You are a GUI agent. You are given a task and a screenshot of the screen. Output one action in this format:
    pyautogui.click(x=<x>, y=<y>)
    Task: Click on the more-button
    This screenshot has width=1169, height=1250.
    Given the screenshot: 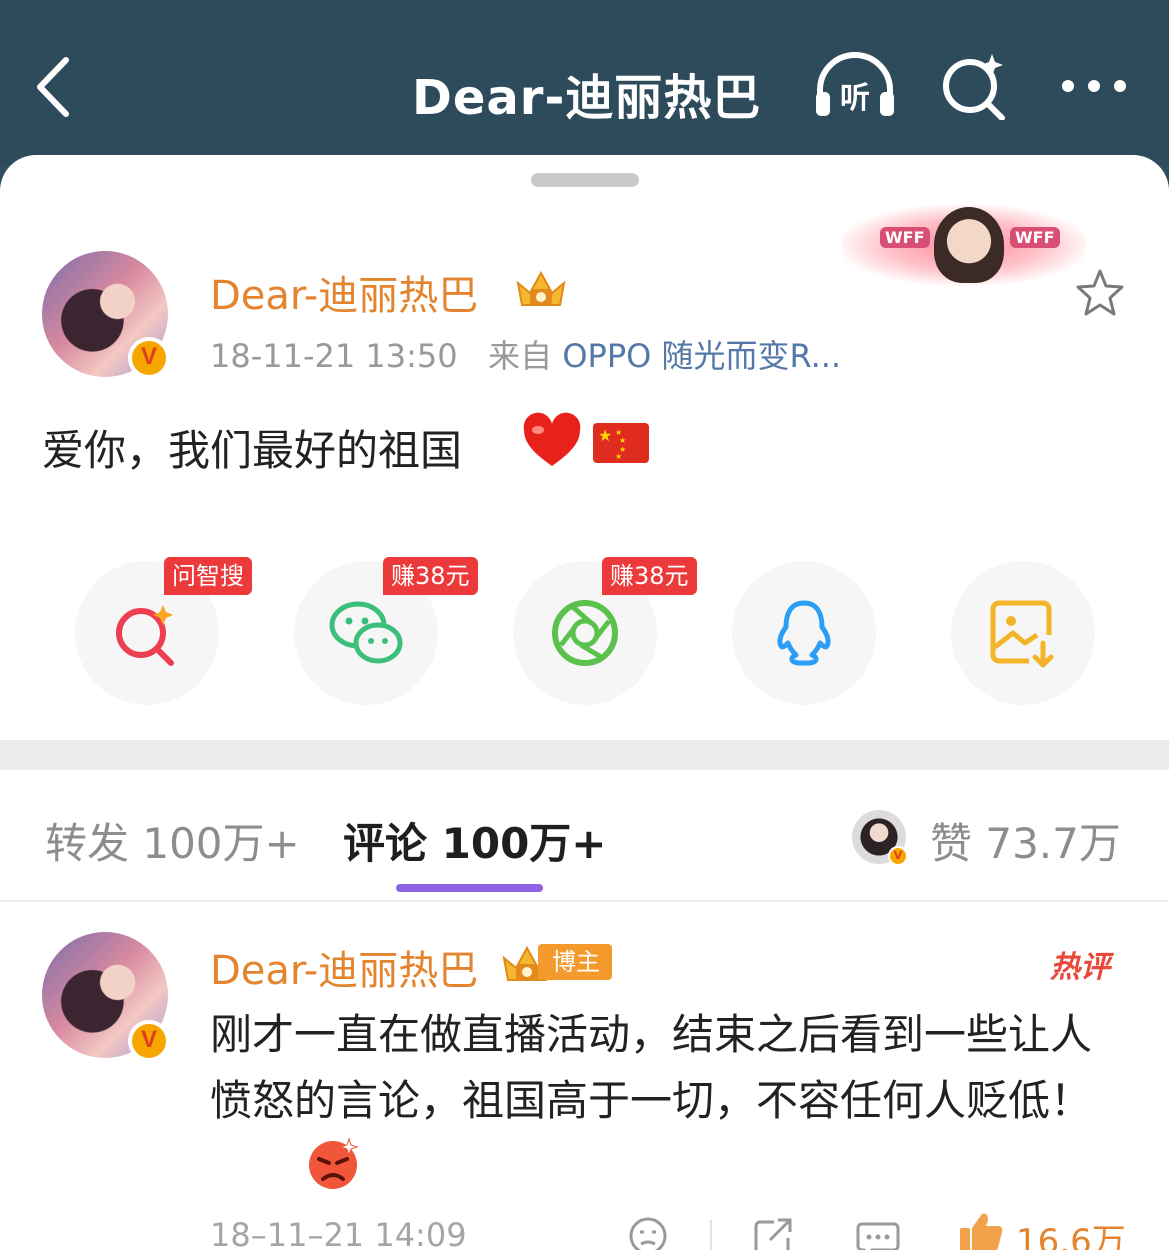 What is the action you would take?
    pyautogui.click(x=1094, y=86)
    